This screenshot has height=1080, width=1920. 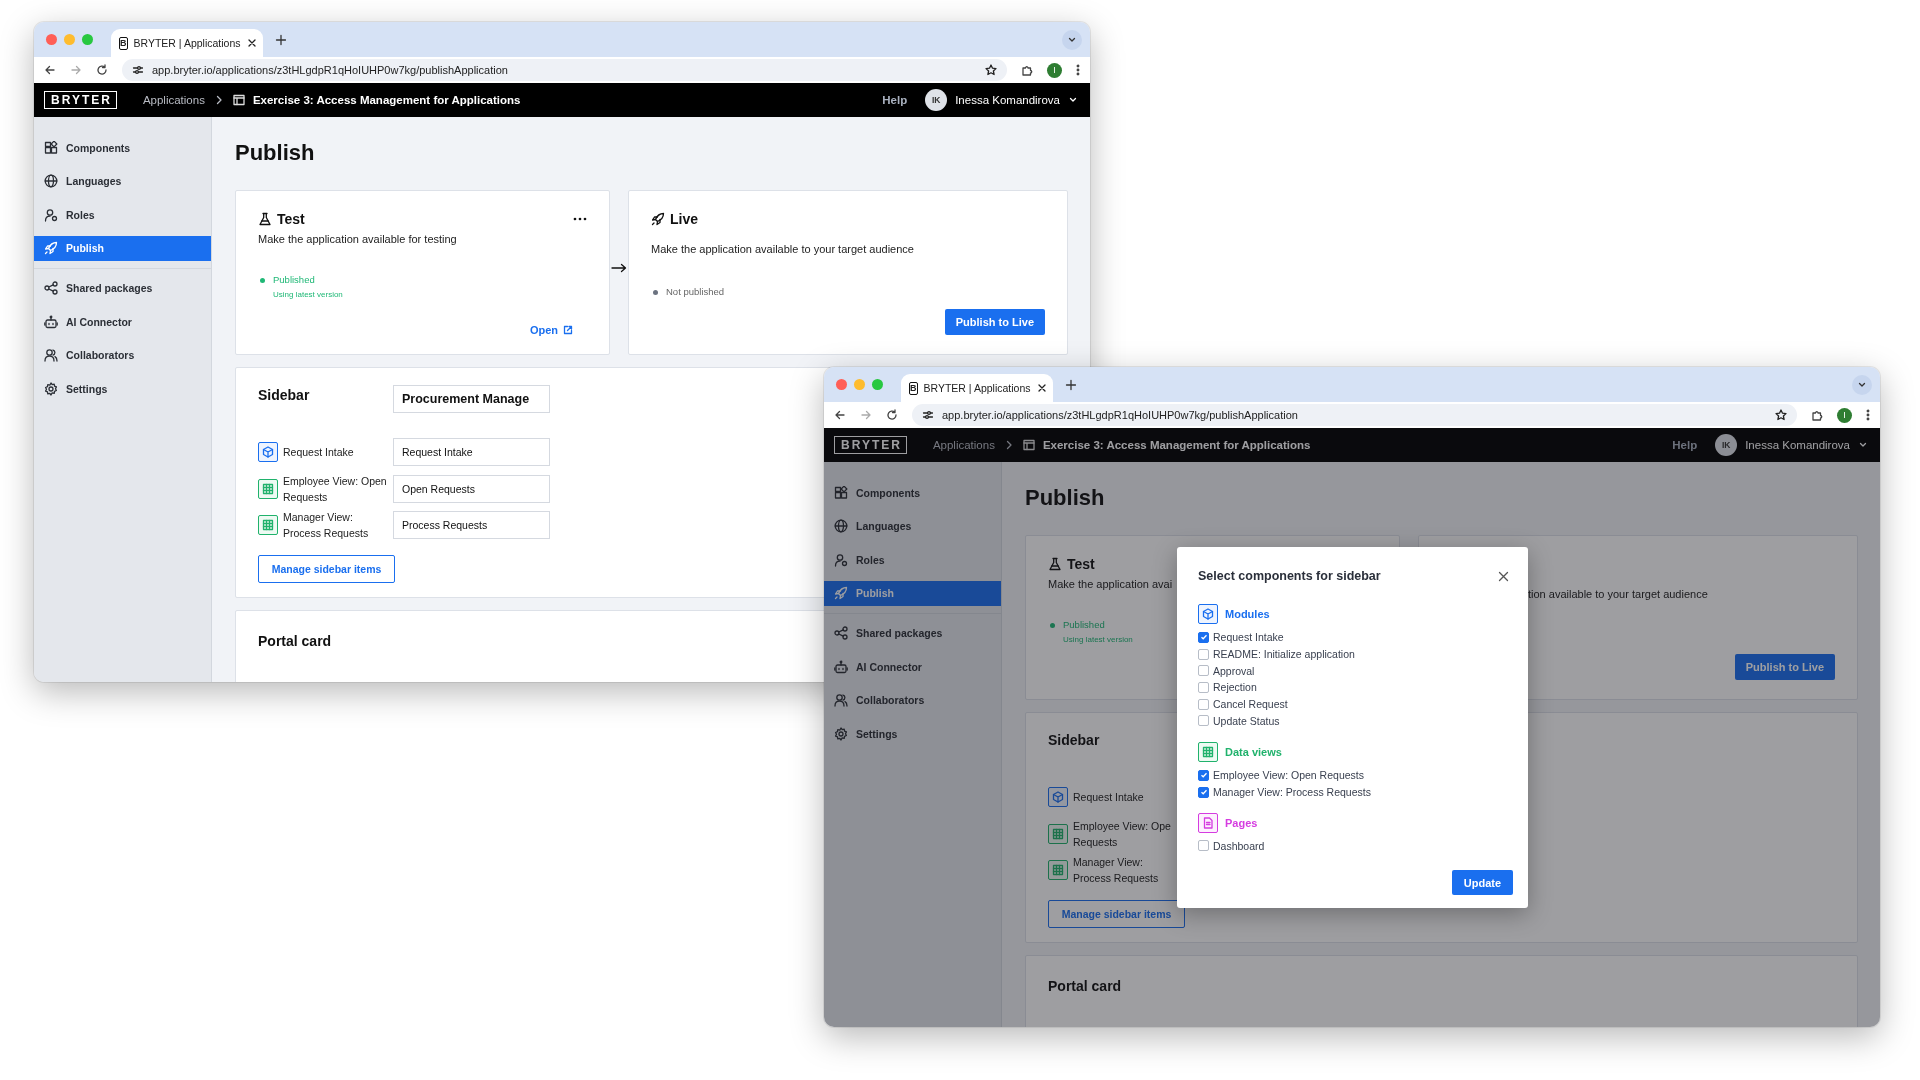 I want to click on sidebar-item: Publish, so click(x=122, y=248).